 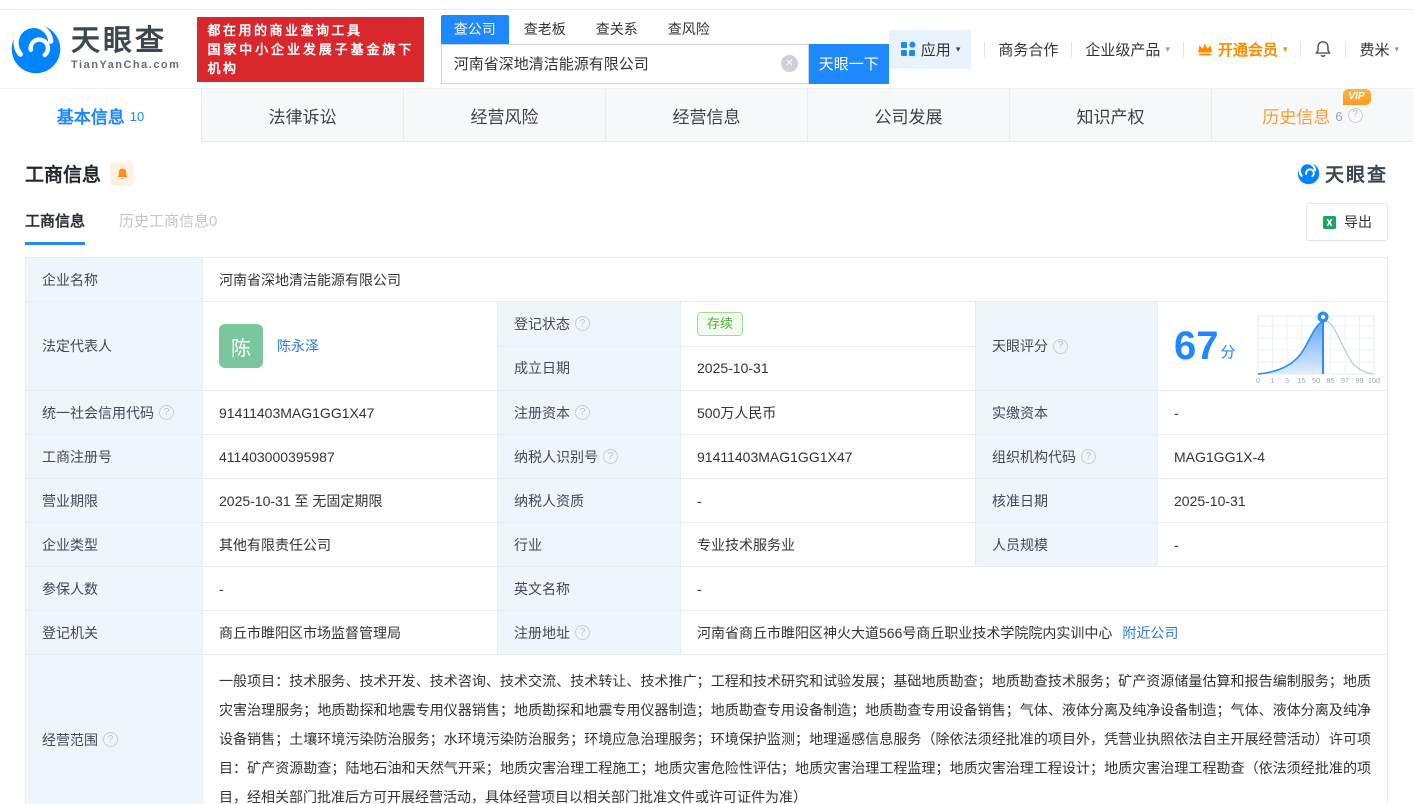 What do you see at coordinates (241, 346) in the screenshot?
I see `avatar: 陈` at bounding box center [241, 346].